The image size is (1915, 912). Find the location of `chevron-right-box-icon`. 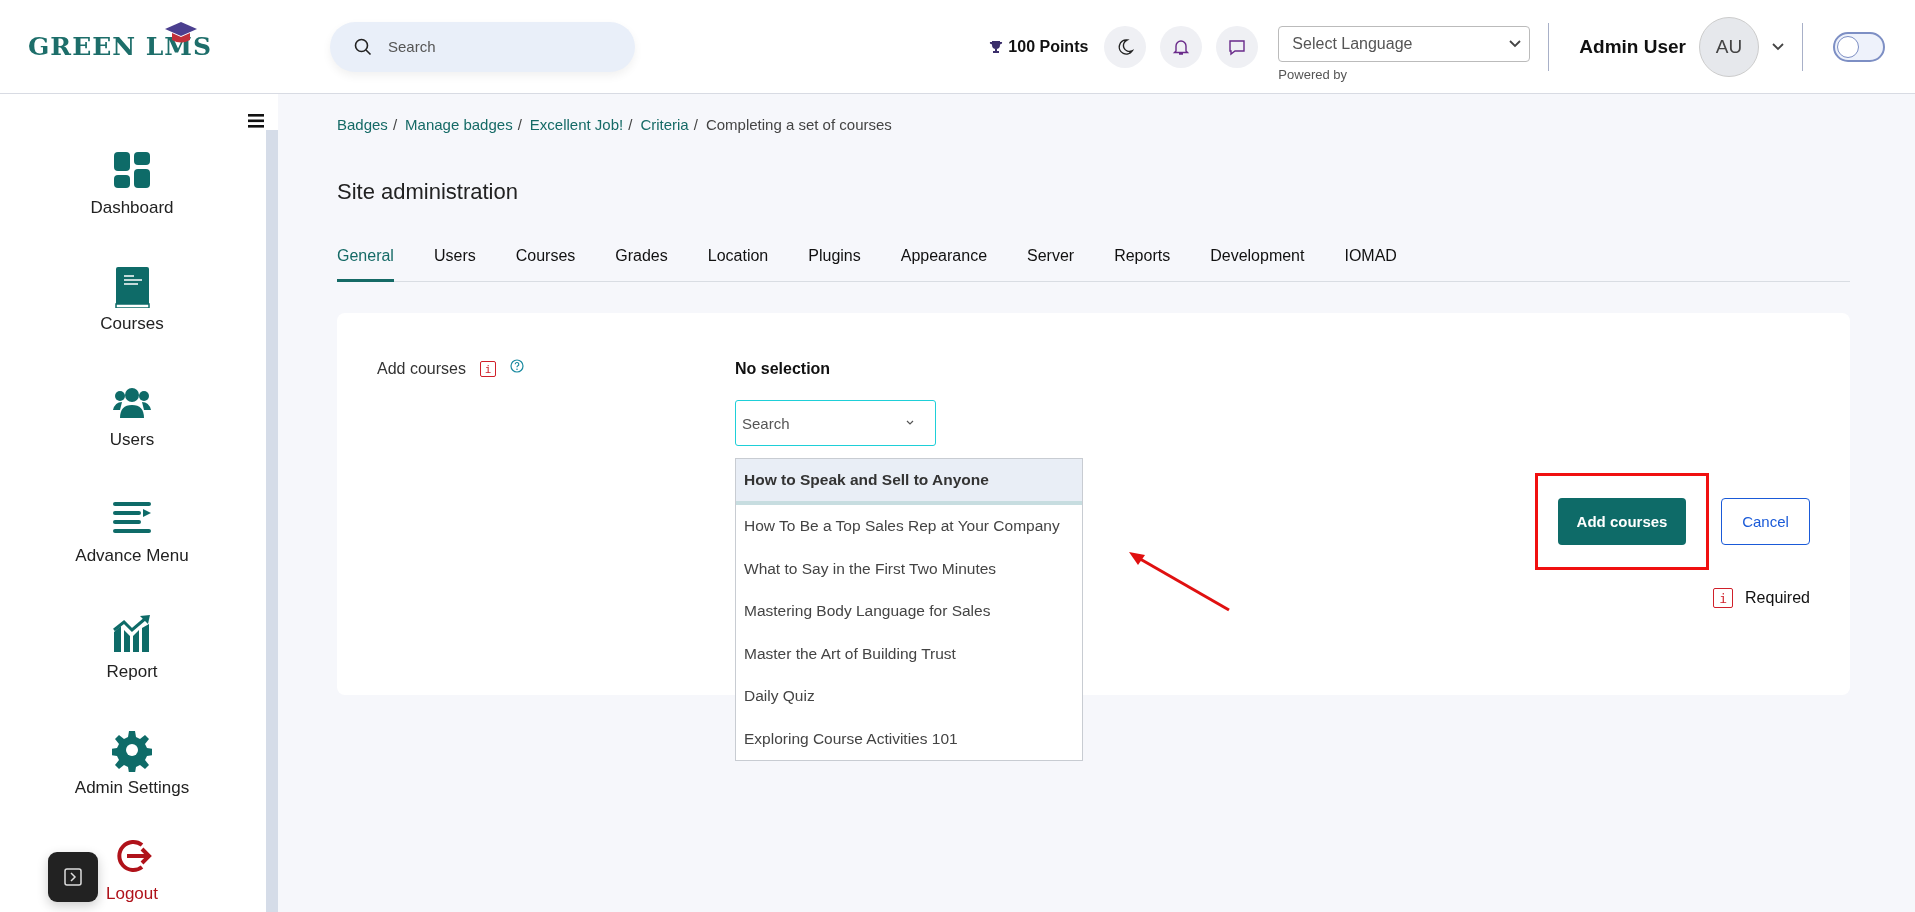

chevron-right-box-icon is located at coordinates (73, 877).